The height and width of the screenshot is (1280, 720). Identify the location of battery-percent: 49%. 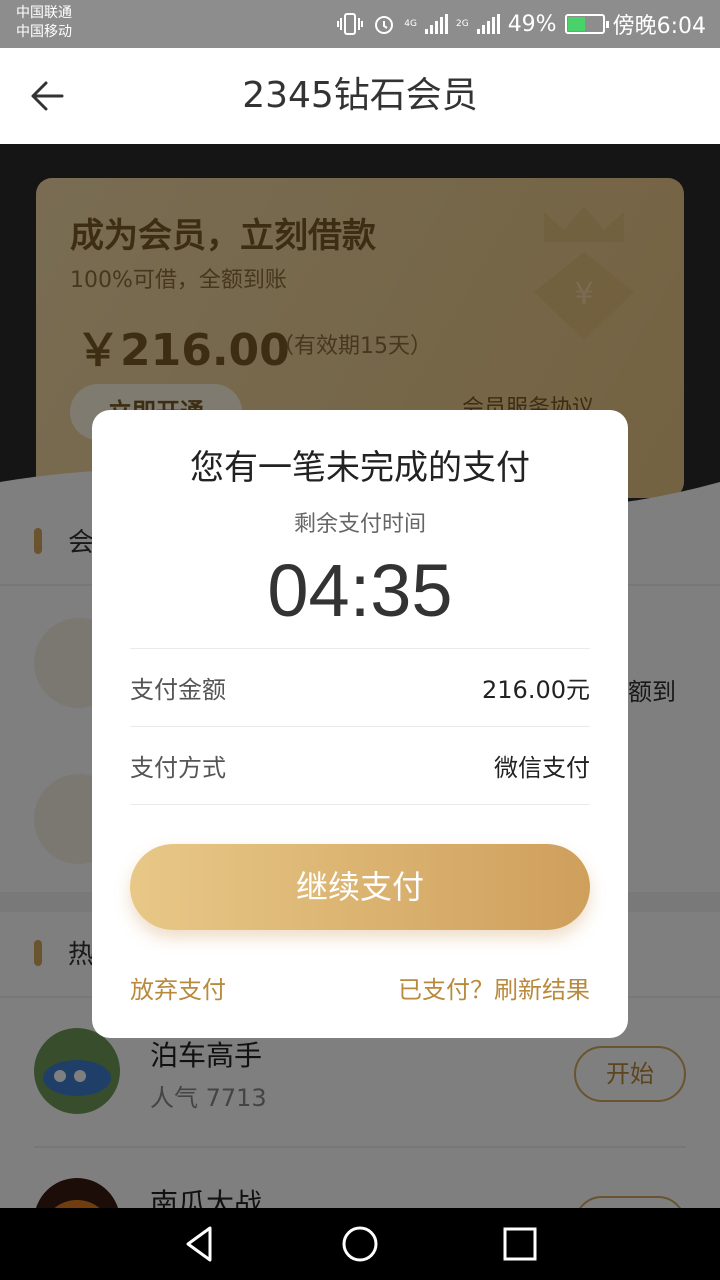
(532, 24).